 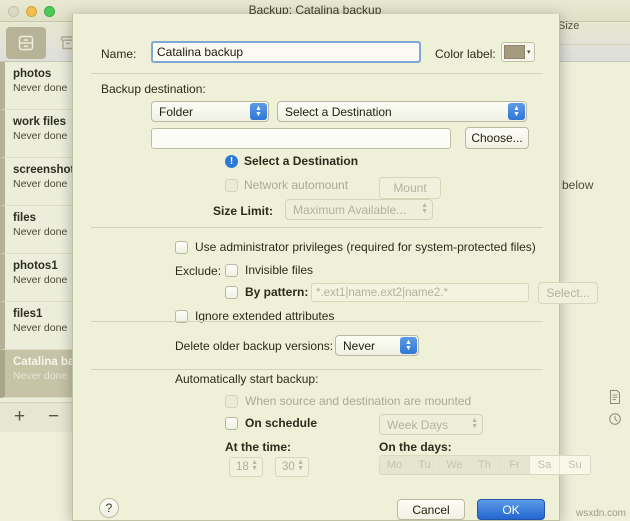 I want to click on ok-button: OK, so click(x=511, y=509).